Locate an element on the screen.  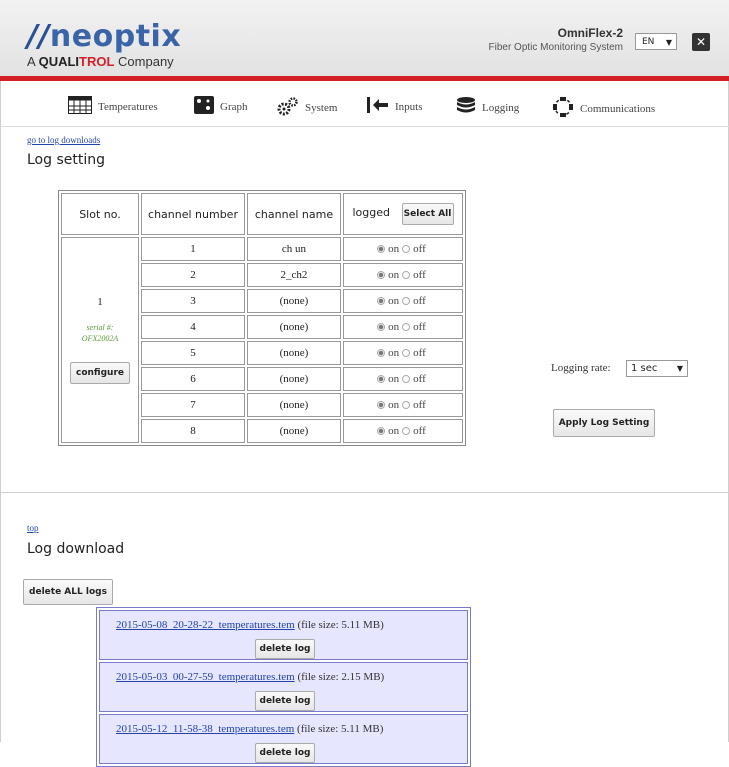
section-divider is located at coordinates (364, 492).